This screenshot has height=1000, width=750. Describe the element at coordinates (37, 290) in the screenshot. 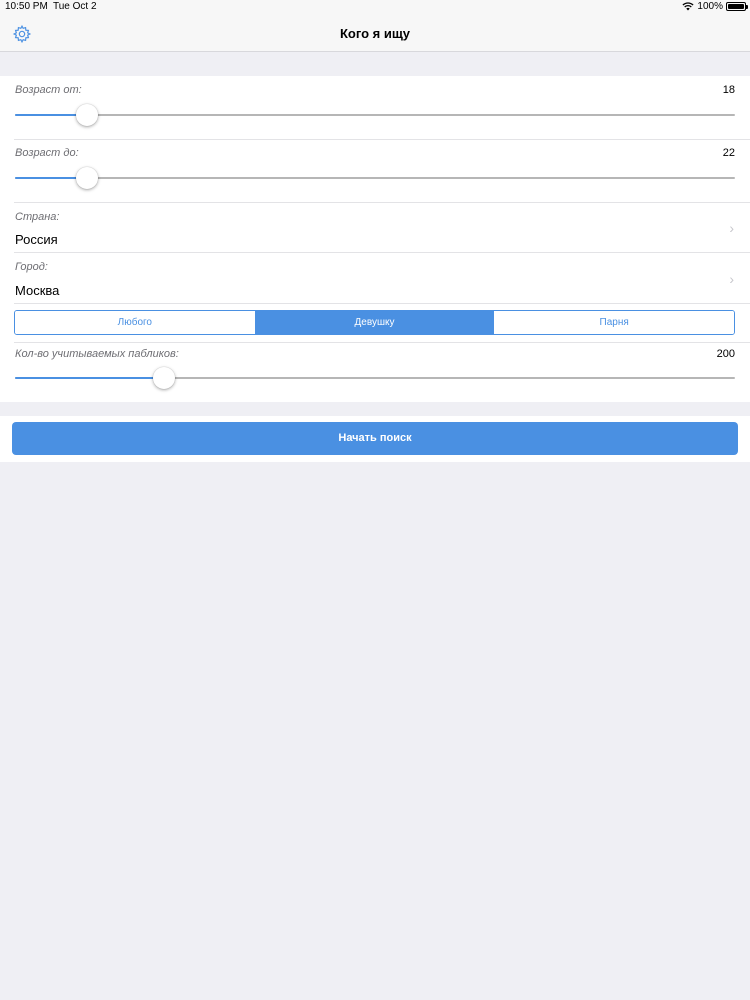

I see `city-value: Москва` at that location.